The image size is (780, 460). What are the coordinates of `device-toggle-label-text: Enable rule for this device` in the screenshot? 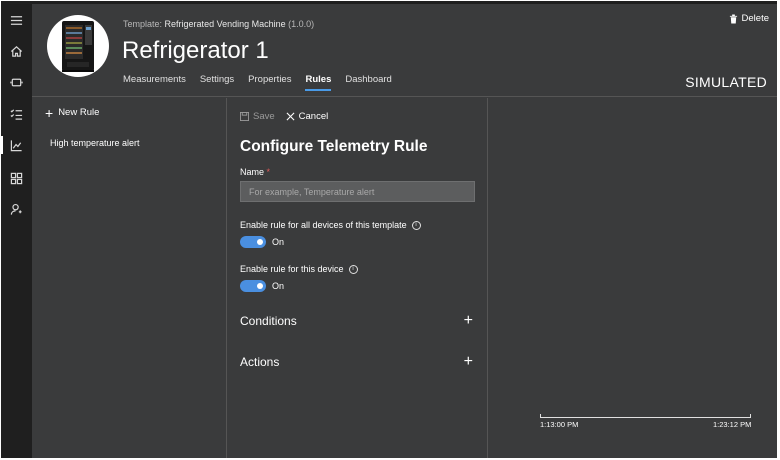 It's located at (292, 269).